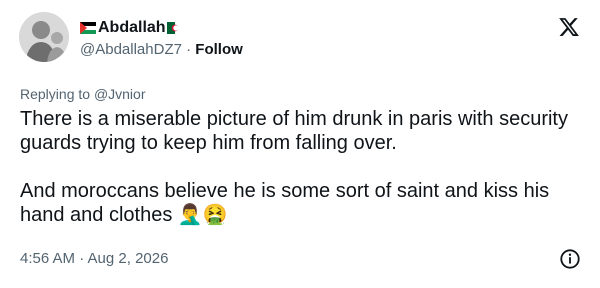 This screenshot has height=288, width=600. What do you see at coordinates (88, 28) in the screenshot?
I see `palestine-flag-icon` at bounding box center [88, 28].